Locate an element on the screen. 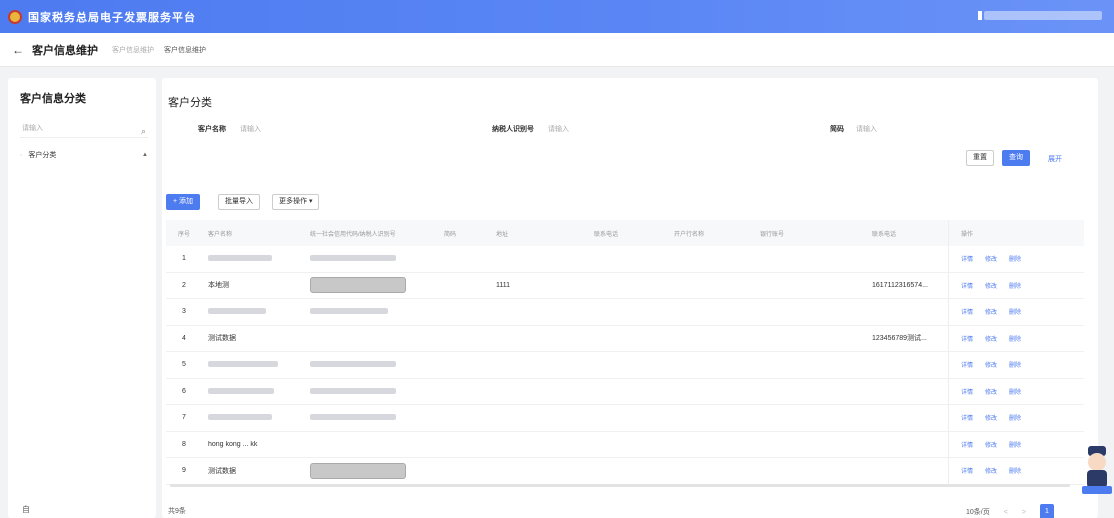 This screenshot has height=518, width=1114. next-page-button: > is located at coordinates (1024, 512).